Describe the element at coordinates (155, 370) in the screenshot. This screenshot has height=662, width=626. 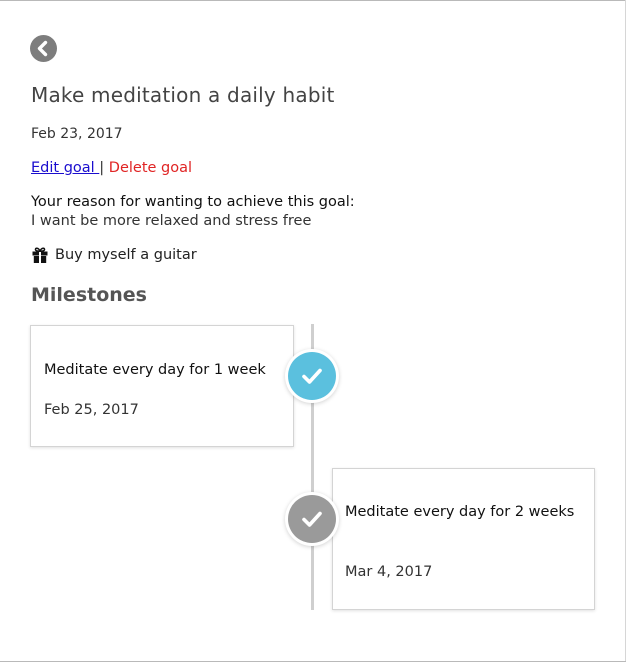
I see `milestone-title: Meditate every day for 1 week` at that location.